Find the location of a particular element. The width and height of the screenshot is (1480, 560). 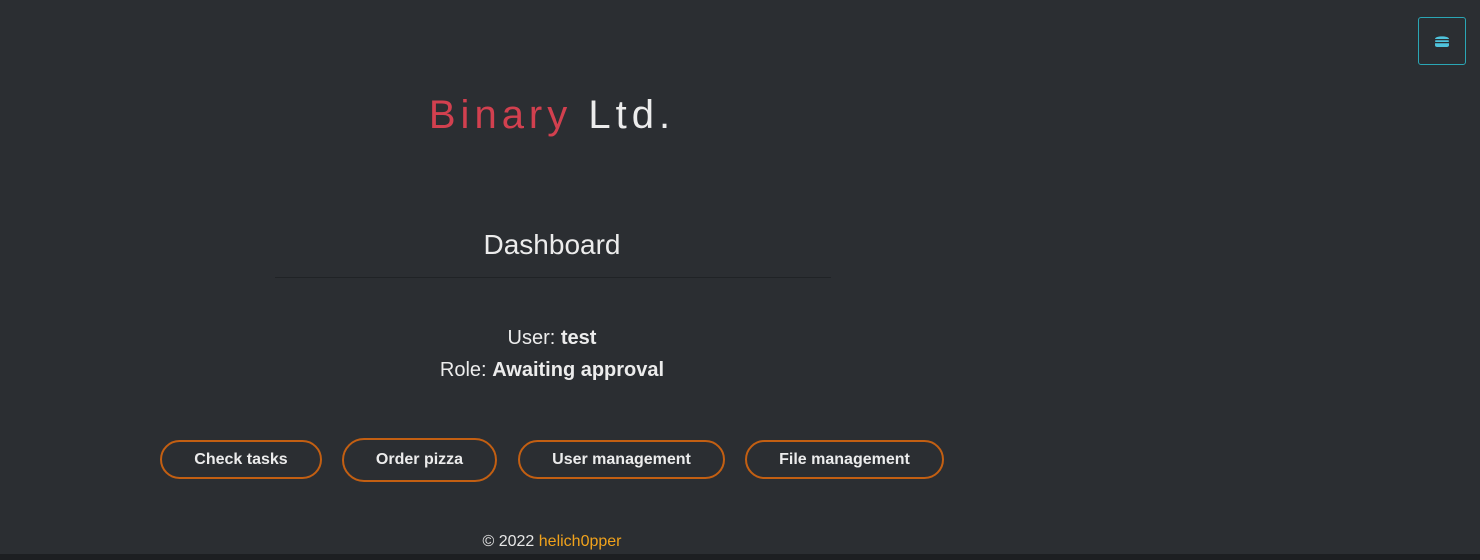

role-value: Awaiting approval is located at coordinates (578, 370).